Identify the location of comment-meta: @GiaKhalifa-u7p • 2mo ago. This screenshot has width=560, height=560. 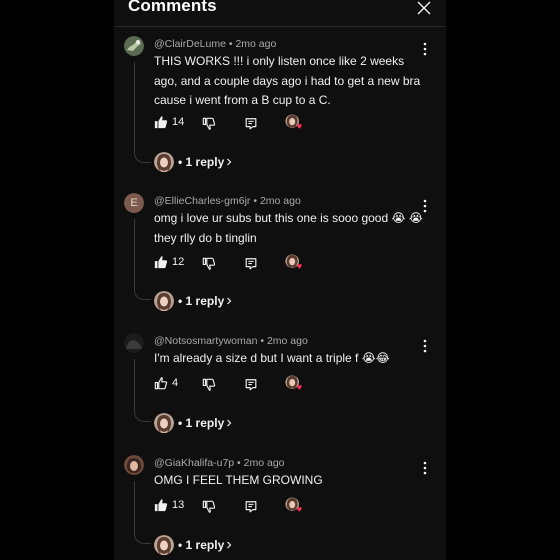
(219, 463).